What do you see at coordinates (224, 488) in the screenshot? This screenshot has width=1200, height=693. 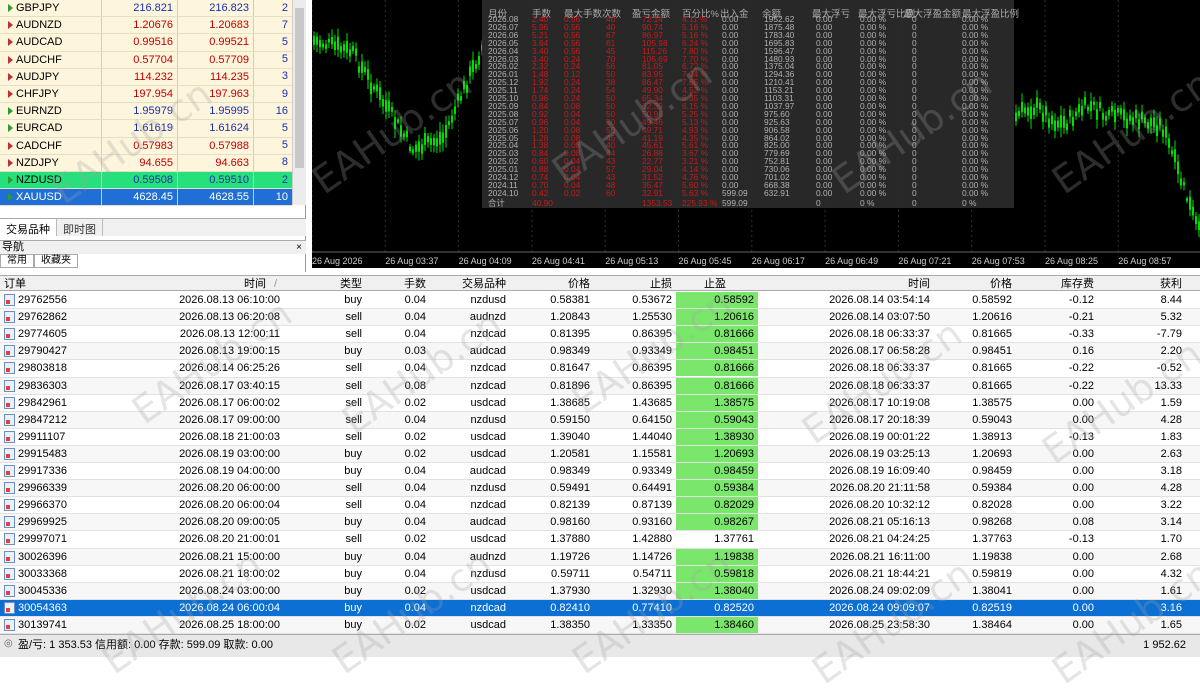 I see `table-cell: 2026.08.20 06:00:00` at bounding box center [224, 488].